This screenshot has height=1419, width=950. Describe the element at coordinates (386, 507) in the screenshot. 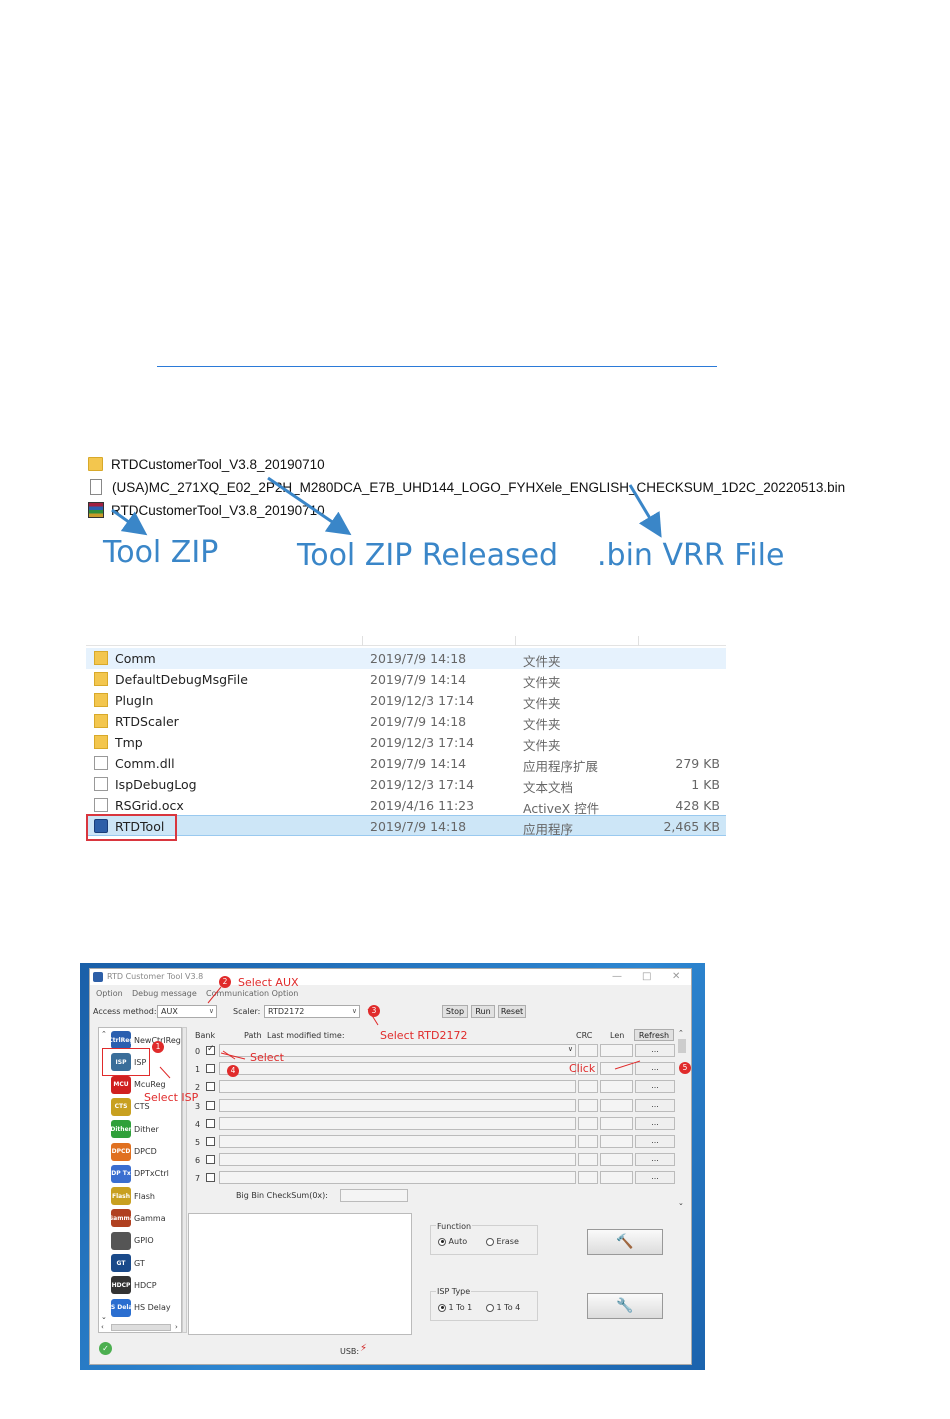

I see `annotation-arrows` at that location.